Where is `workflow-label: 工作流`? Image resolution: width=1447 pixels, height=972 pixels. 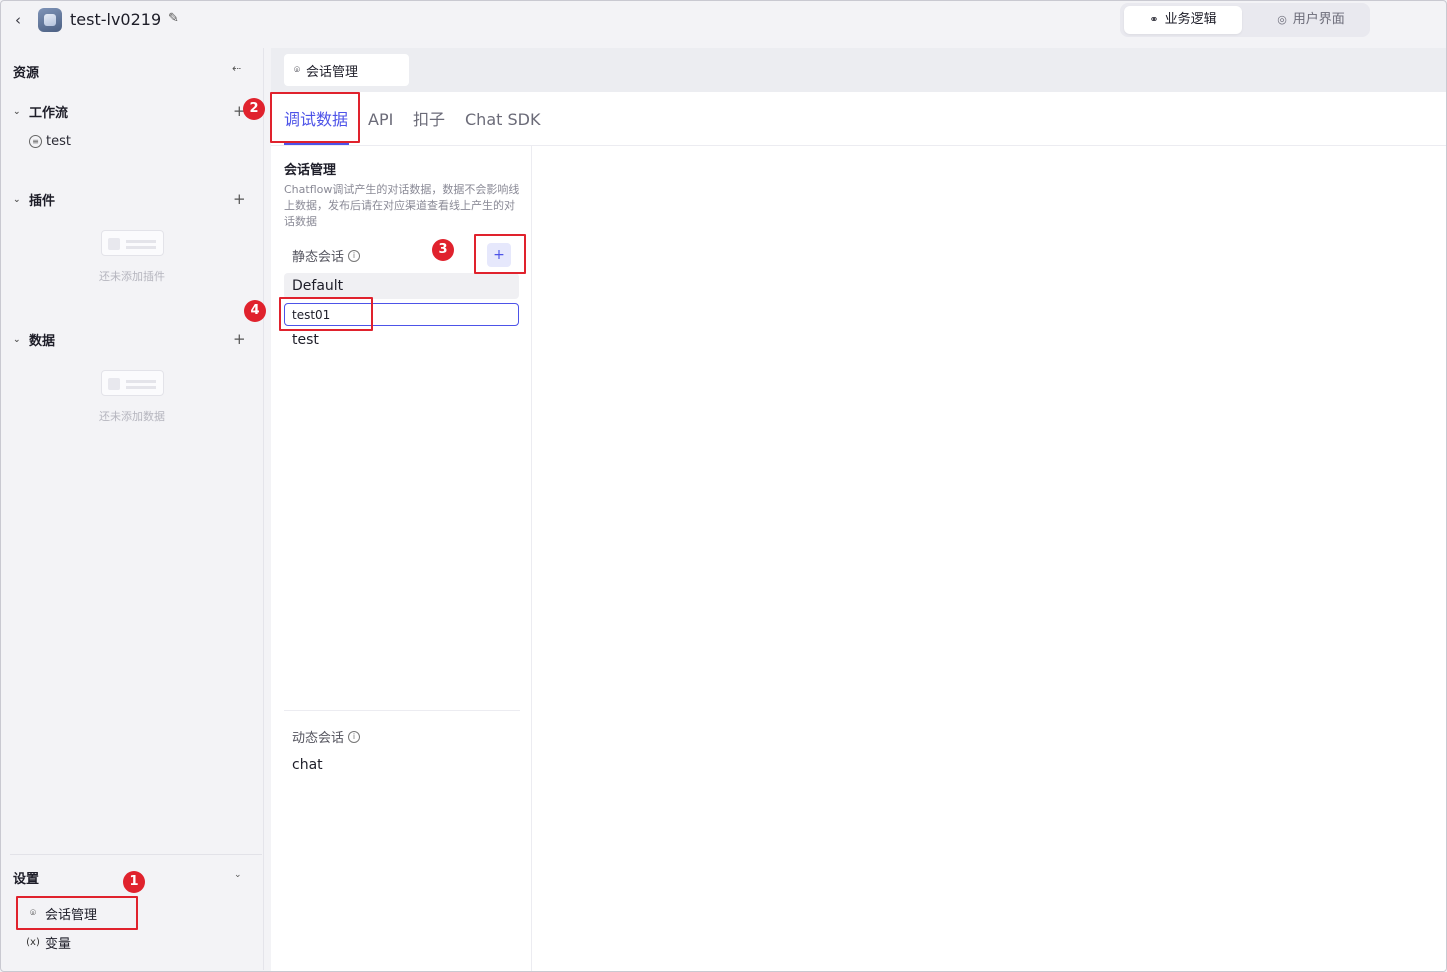 workflow-label: 工作流 is located at coordinates (49, 113).